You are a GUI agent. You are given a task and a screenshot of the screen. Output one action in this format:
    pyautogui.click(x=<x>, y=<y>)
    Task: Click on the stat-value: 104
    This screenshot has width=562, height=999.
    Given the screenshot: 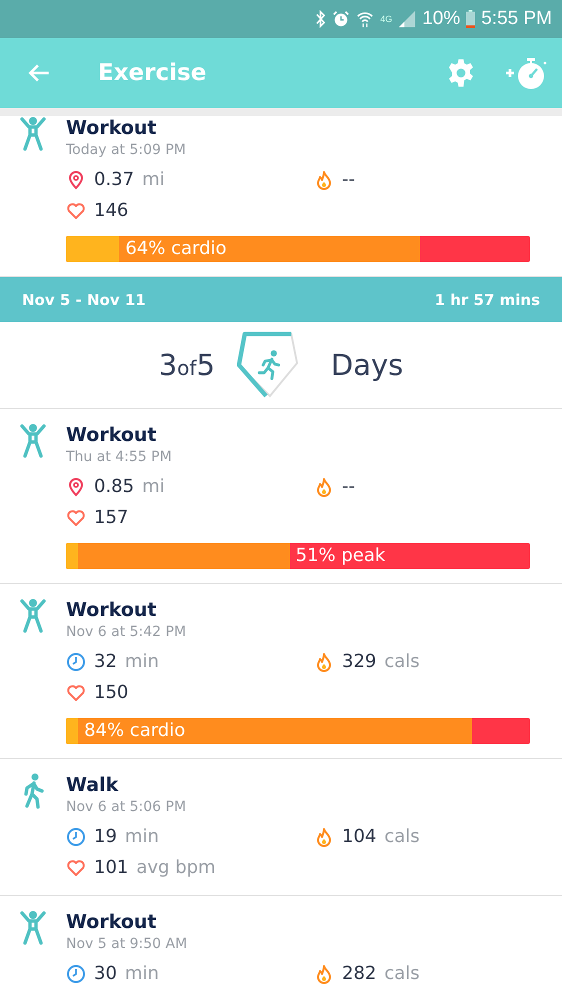 What is the action you would take?
    pyautogui.click(x=359, y=836)
    